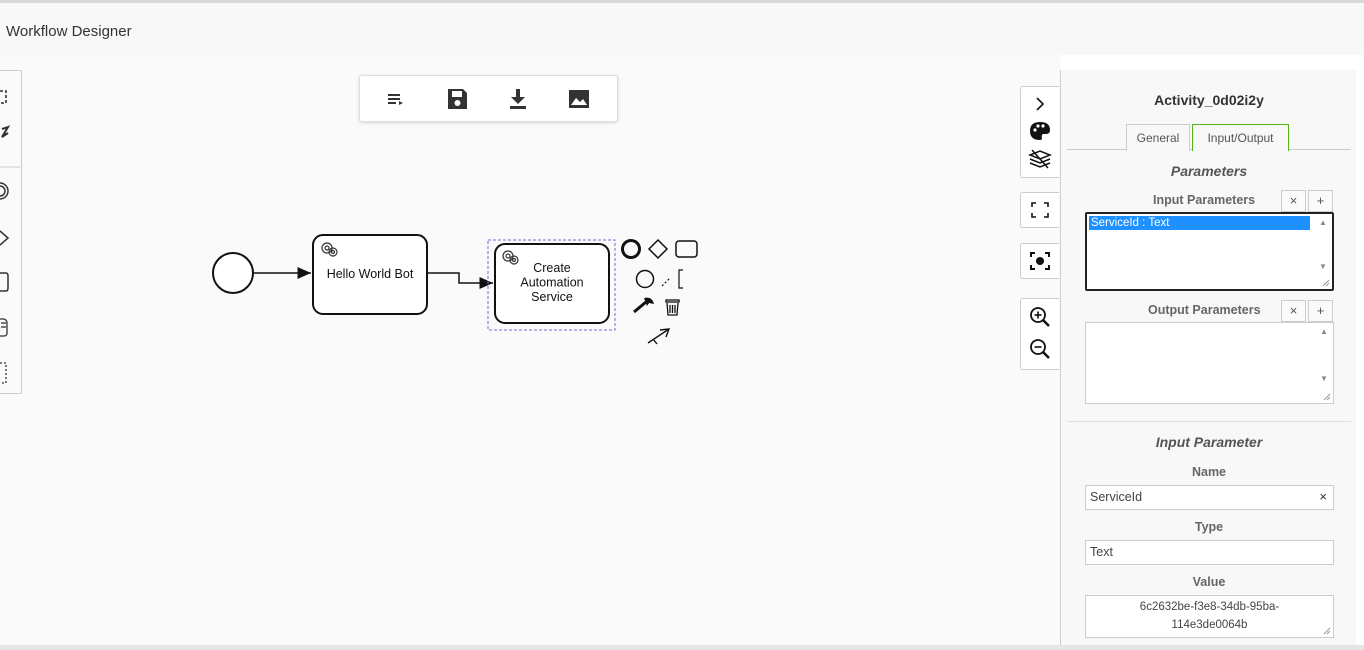  What do you see at coordinates (233, 273) in the screenshot?
I see `start-event` at bounding box center [233, 273].